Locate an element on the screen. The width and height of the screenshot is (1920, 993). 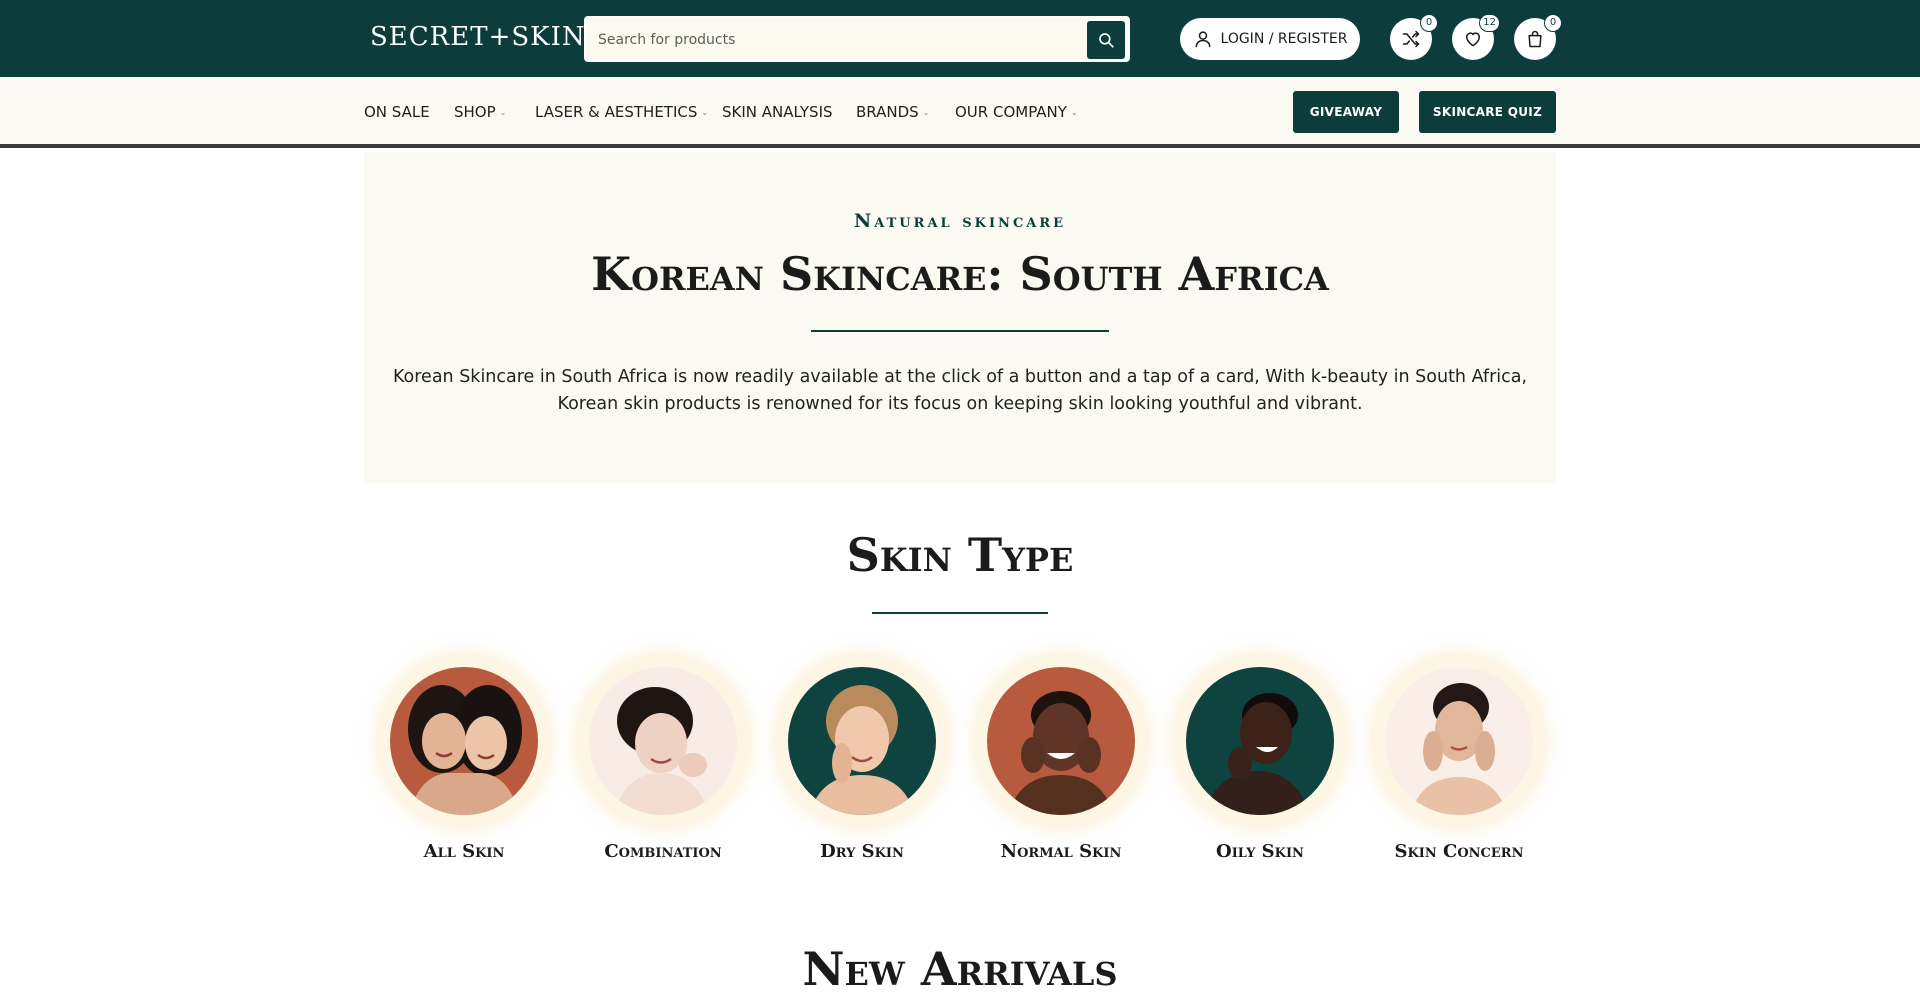
compare-count-badge: 0 is located at coordinates (1429, 23).